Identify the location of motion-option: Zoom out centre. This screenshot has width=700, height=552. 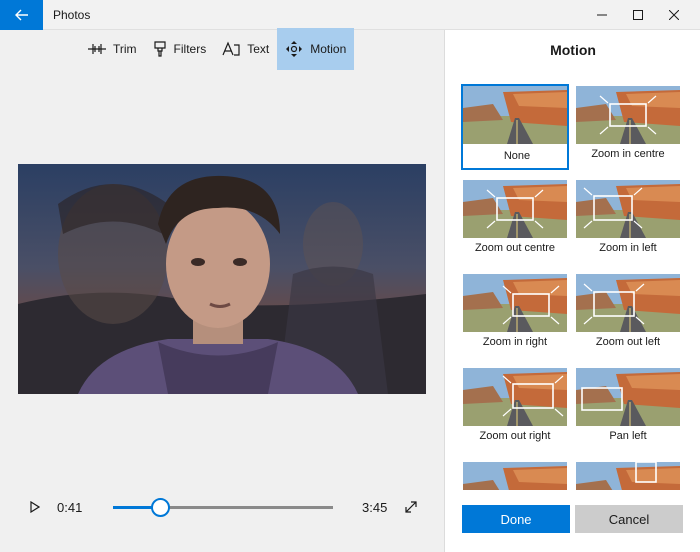
(515, 221).